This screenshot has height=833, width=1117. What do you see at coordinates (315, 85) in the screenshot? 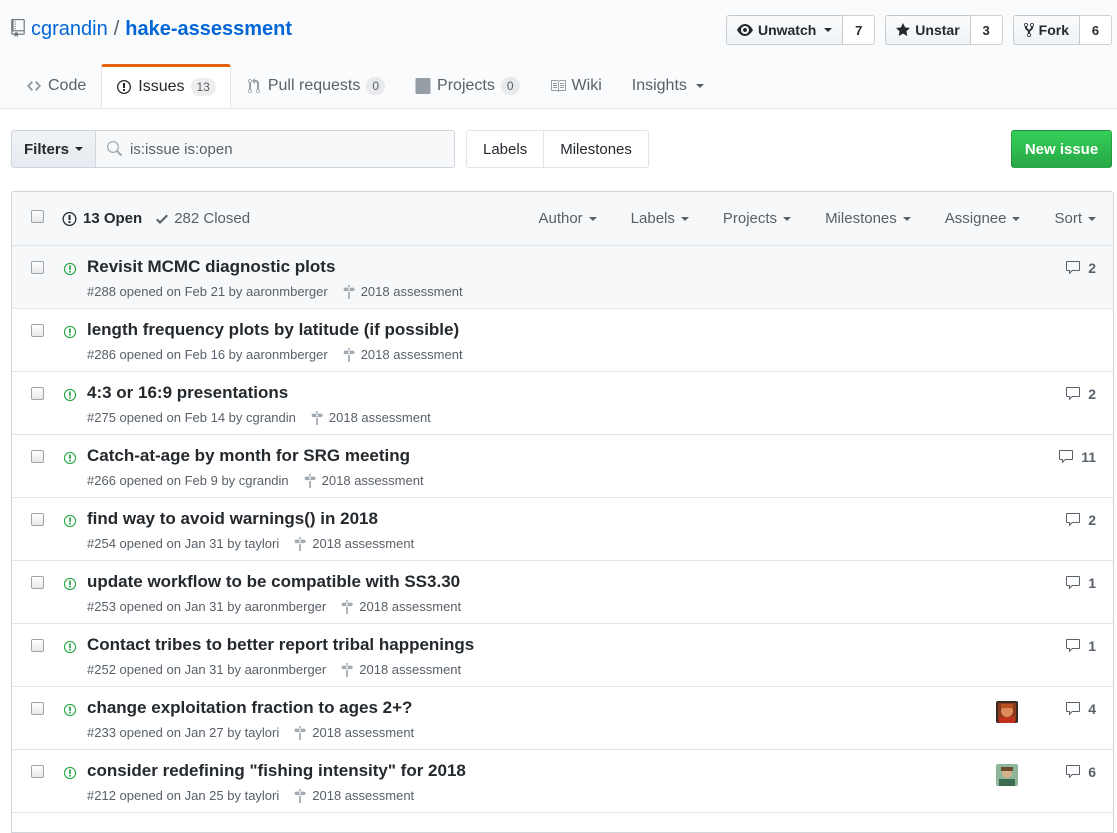
I see `tab-pull-requests: Pull requests 0` at bounding box center [315, 85].